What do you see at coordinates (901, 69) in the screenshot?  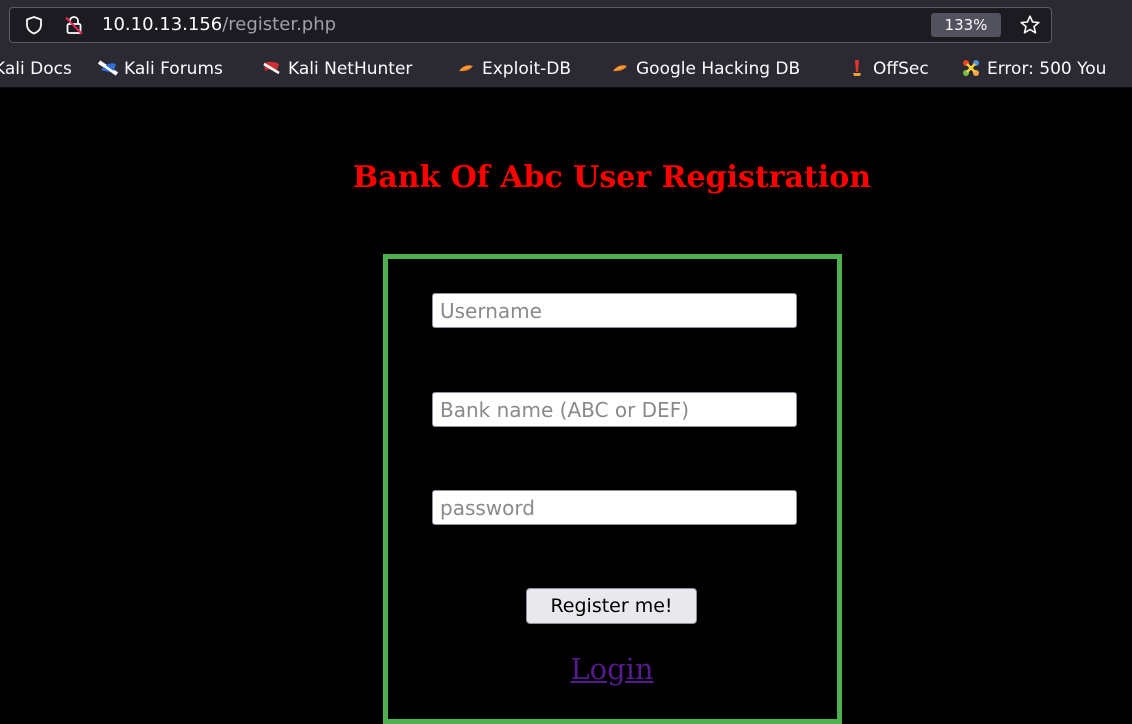 I see `bookmark-label: OffSec` at bounding box center [901, 69].